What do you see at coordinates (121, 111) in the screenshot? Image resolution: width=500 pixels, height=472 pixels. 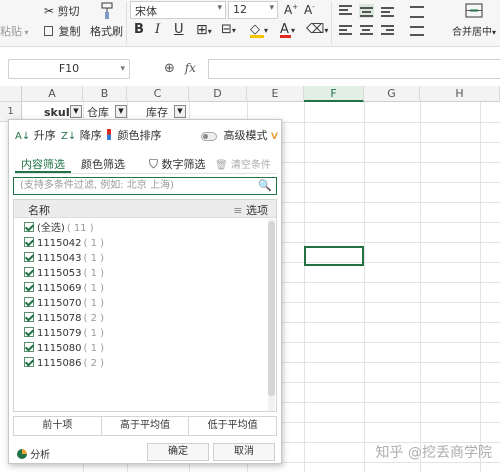 I see `filter-dropdown-b: ▼` at bounding box center [121, 111].